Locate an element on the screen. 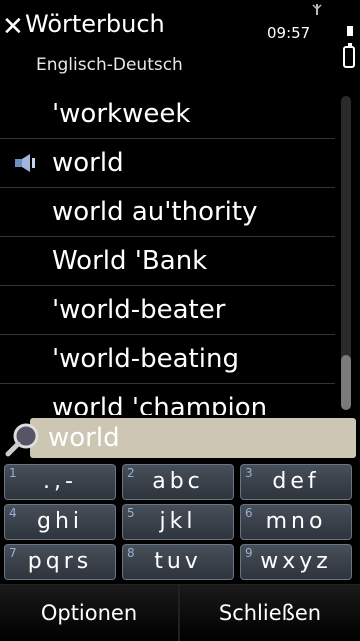 The height and width of the screenshot is (641, 360). entry-text: 'workweek is located at coordinates (121, 114).